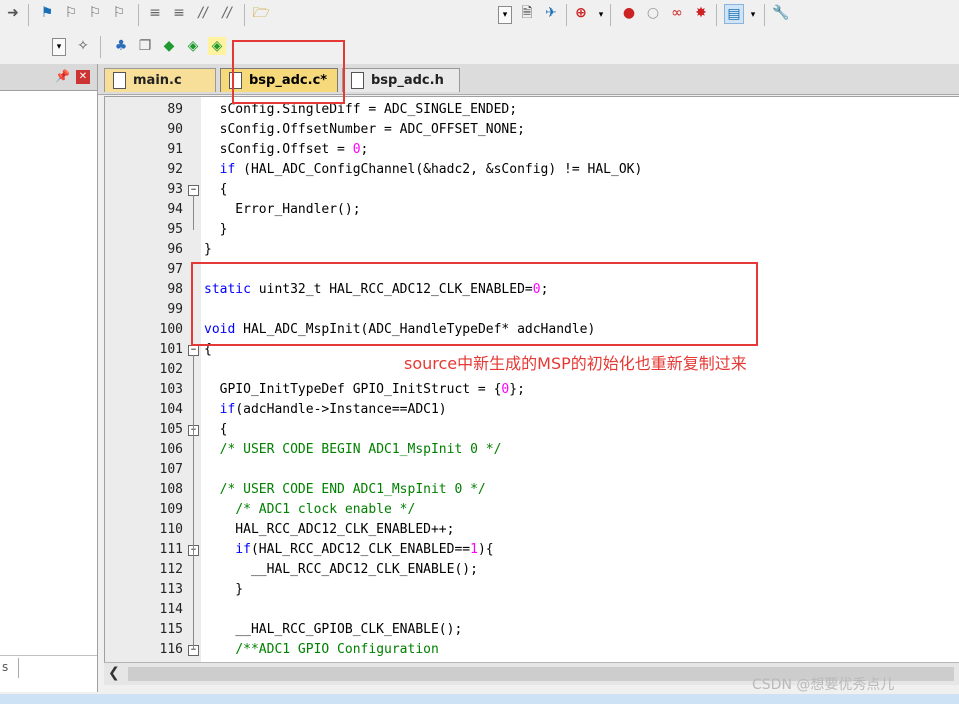  I want to click on diamond-icon: ◆, so click(169, 46).